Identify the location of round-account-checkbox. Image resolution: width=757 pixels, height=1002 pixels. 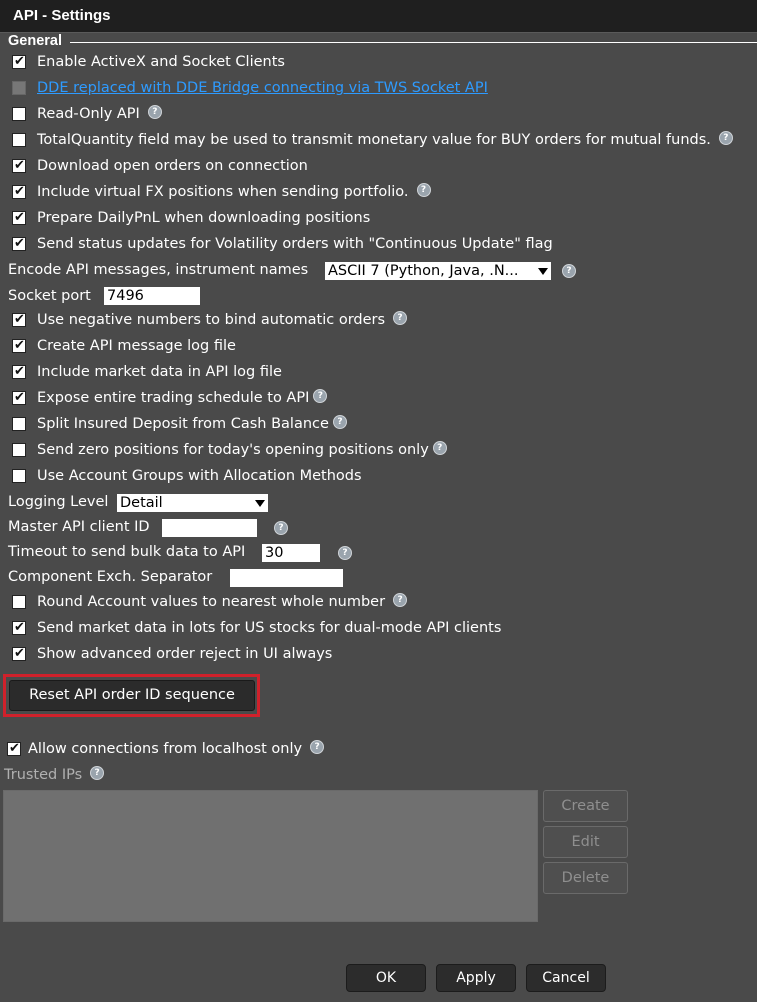
(19, 602).